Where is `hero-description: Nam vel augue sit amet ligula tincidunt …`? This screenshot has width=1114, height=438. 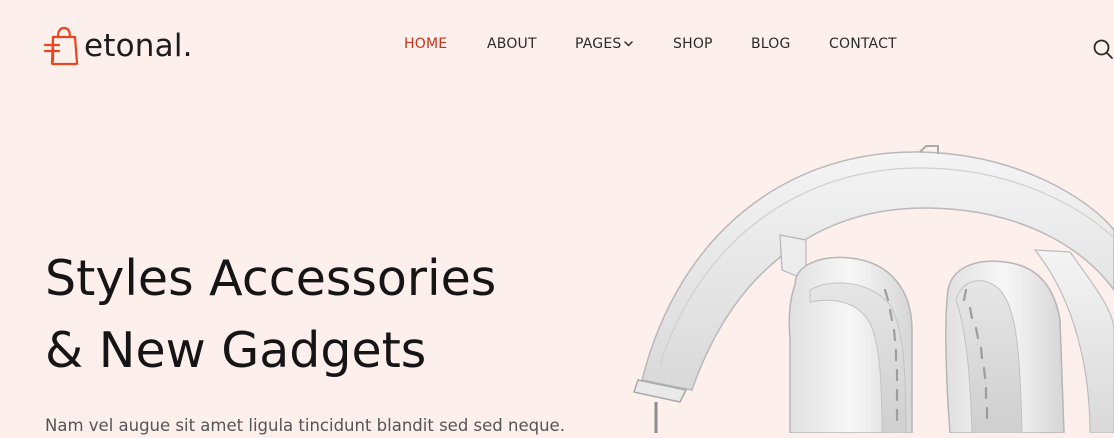 hero-description: Nam vel augue sit amet ligula tincidunt … is located at coordinates (305, 425).